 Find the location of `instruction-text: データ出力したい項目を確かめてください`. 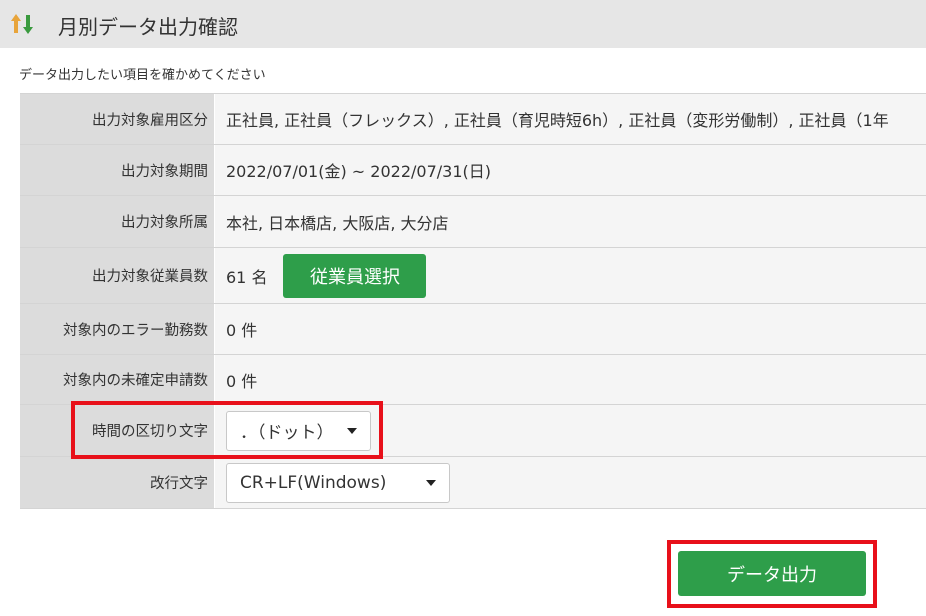

instruction-text: データ出力したい項目を確かめてください is located at coordinates (142, 75).